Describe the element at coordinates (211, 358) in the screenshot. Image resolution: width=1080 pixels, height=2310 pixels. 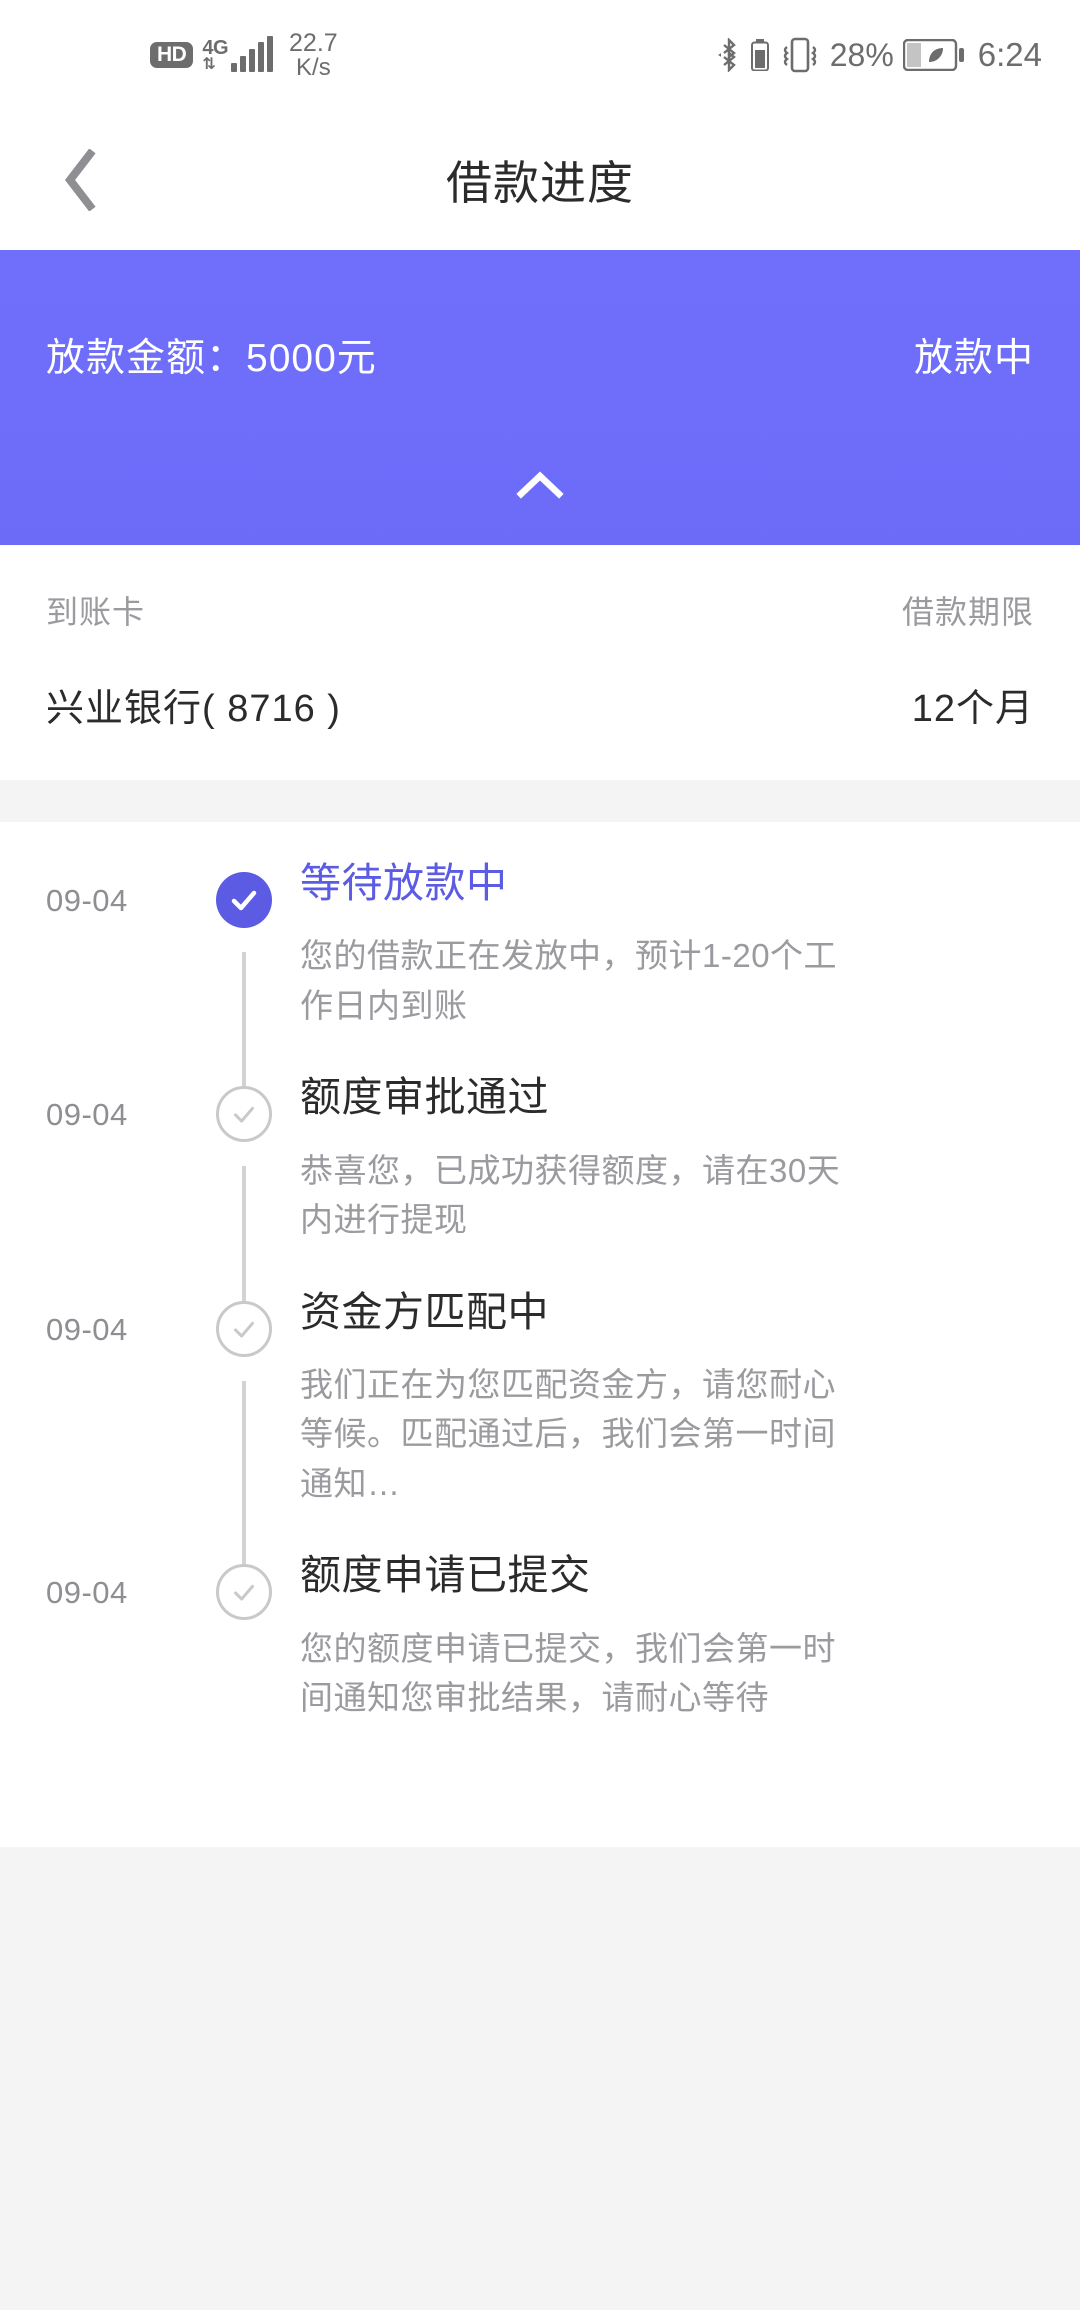
I see `loan-amount-label: 放款金额：5000元` at that location.